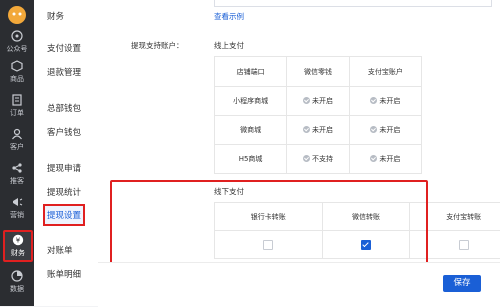 This screenshot has width=500, height=307. What do you see at coordinates (17, 202) in the screenshot?
I see `megaphone-icon` at bounding box center [17, 202].